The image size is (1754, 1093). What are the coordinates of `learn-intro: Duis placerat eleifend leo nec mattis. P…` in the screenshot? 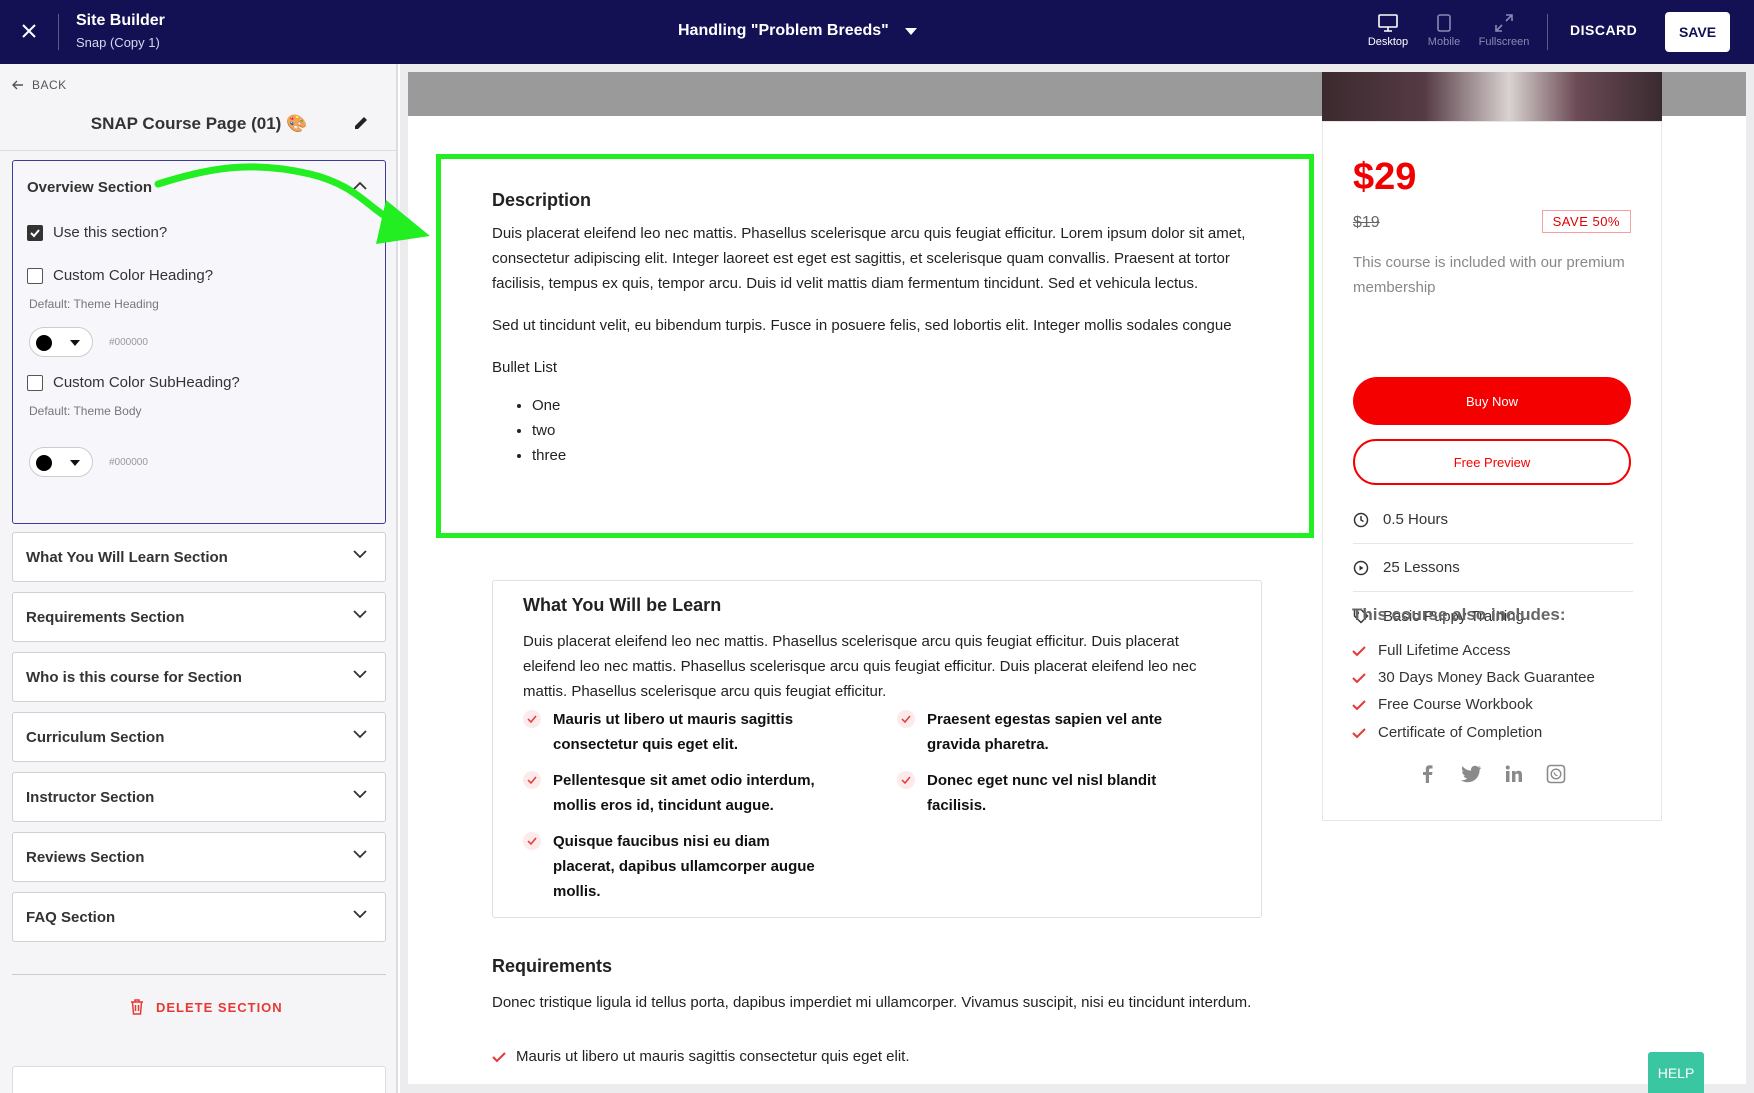 It's located at (860, 666).